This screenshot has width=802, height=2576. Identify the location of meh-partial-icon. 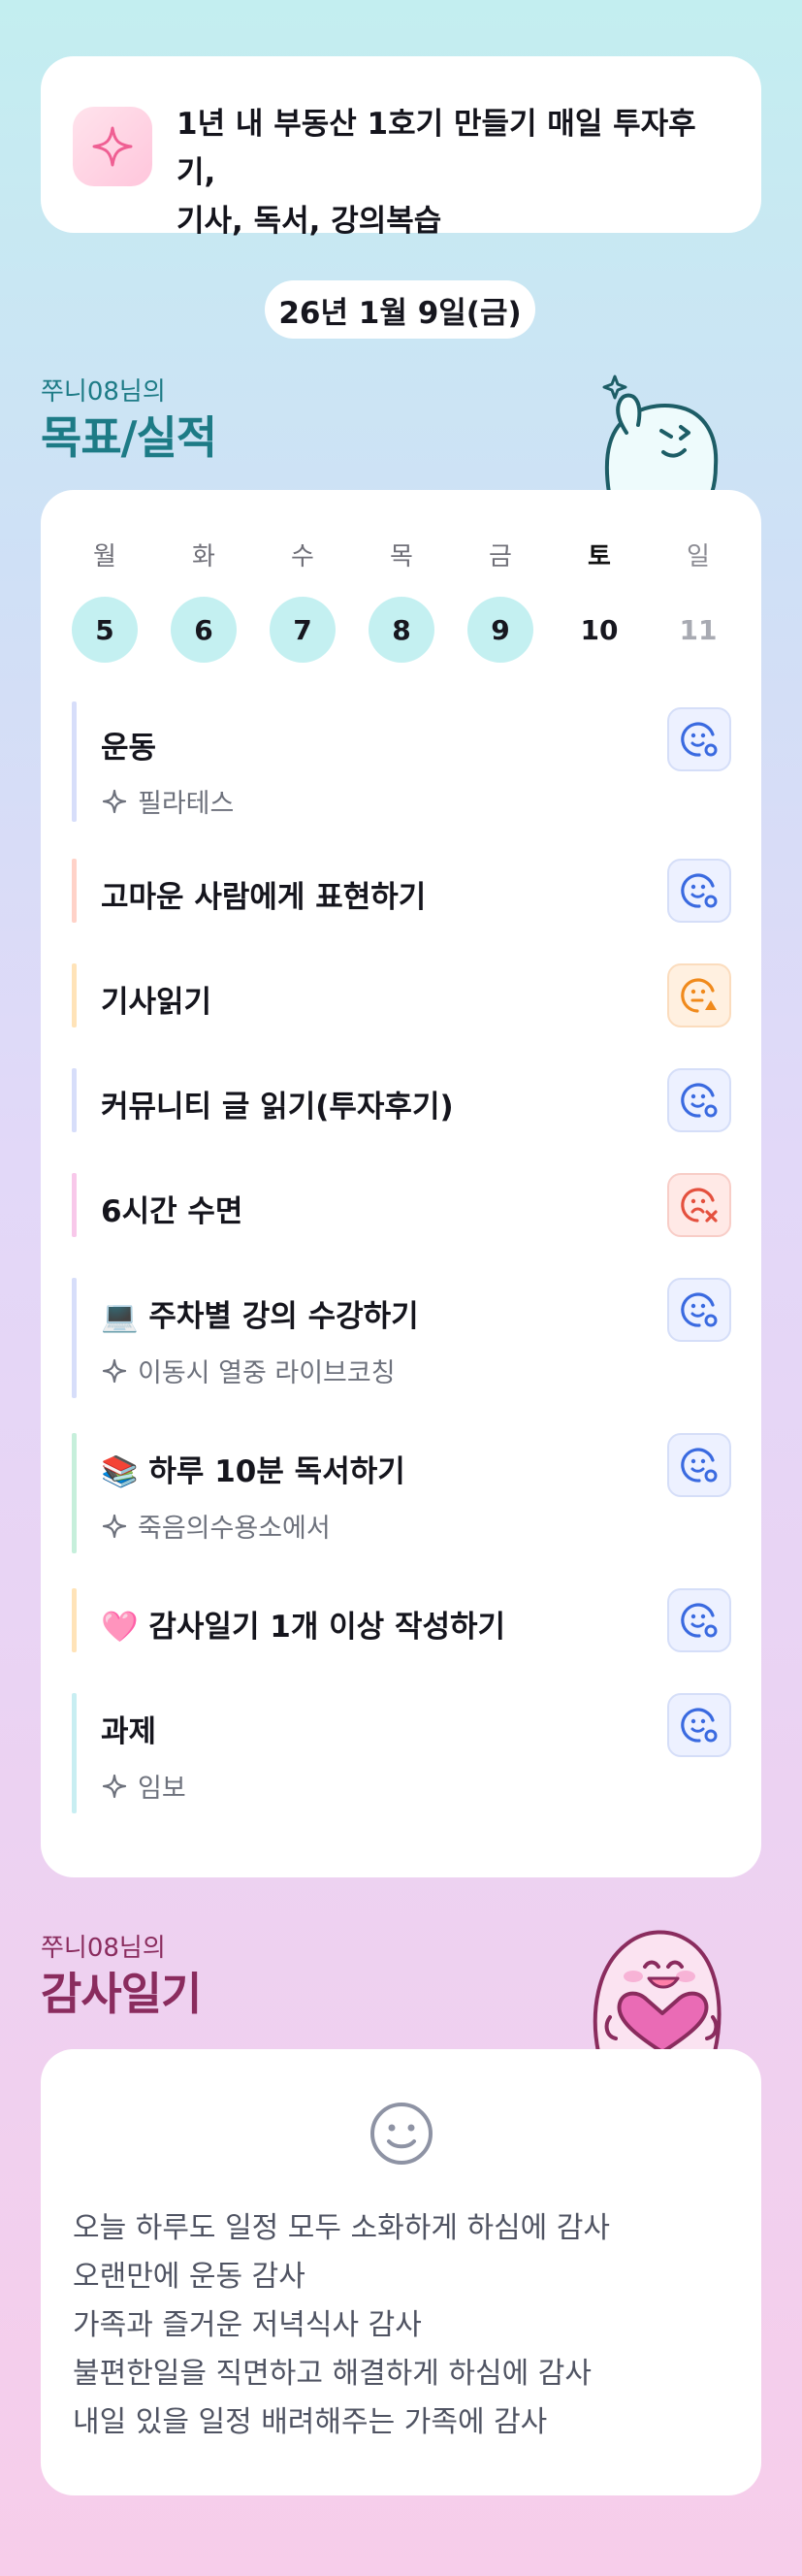
(699, 995).